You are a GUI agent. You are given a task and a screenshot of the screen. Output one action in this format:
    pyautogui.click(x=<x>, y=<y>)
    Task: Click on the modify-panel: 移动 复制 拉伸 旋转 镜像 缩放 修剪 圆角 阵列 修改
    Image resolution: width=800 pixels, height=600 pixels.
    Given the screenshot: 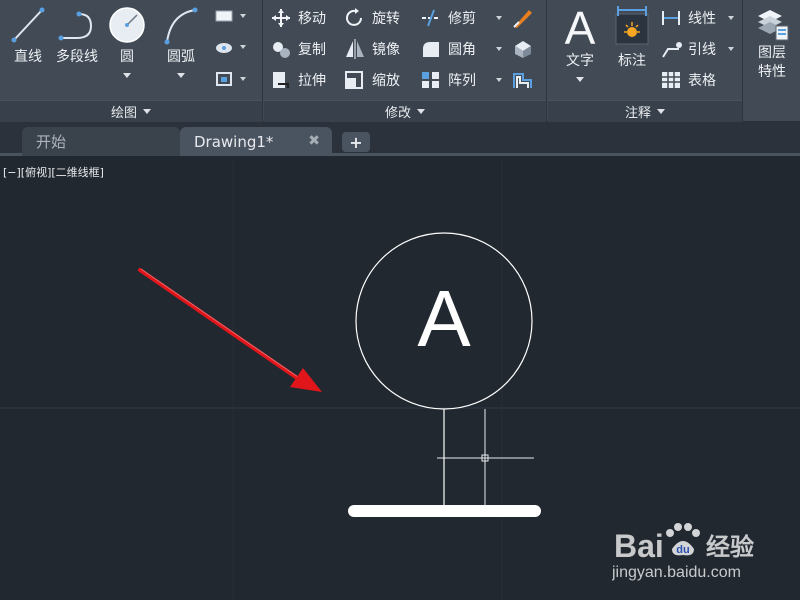 What is the action you would take?
    pyautogui.click(x=405, y=61)
    